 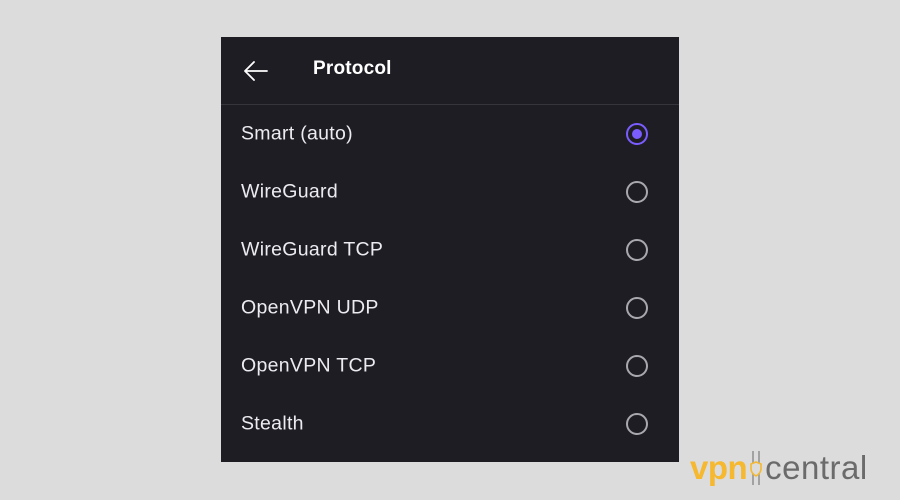 I want to click on logo-text-central: central, so click(x=816, y=467).